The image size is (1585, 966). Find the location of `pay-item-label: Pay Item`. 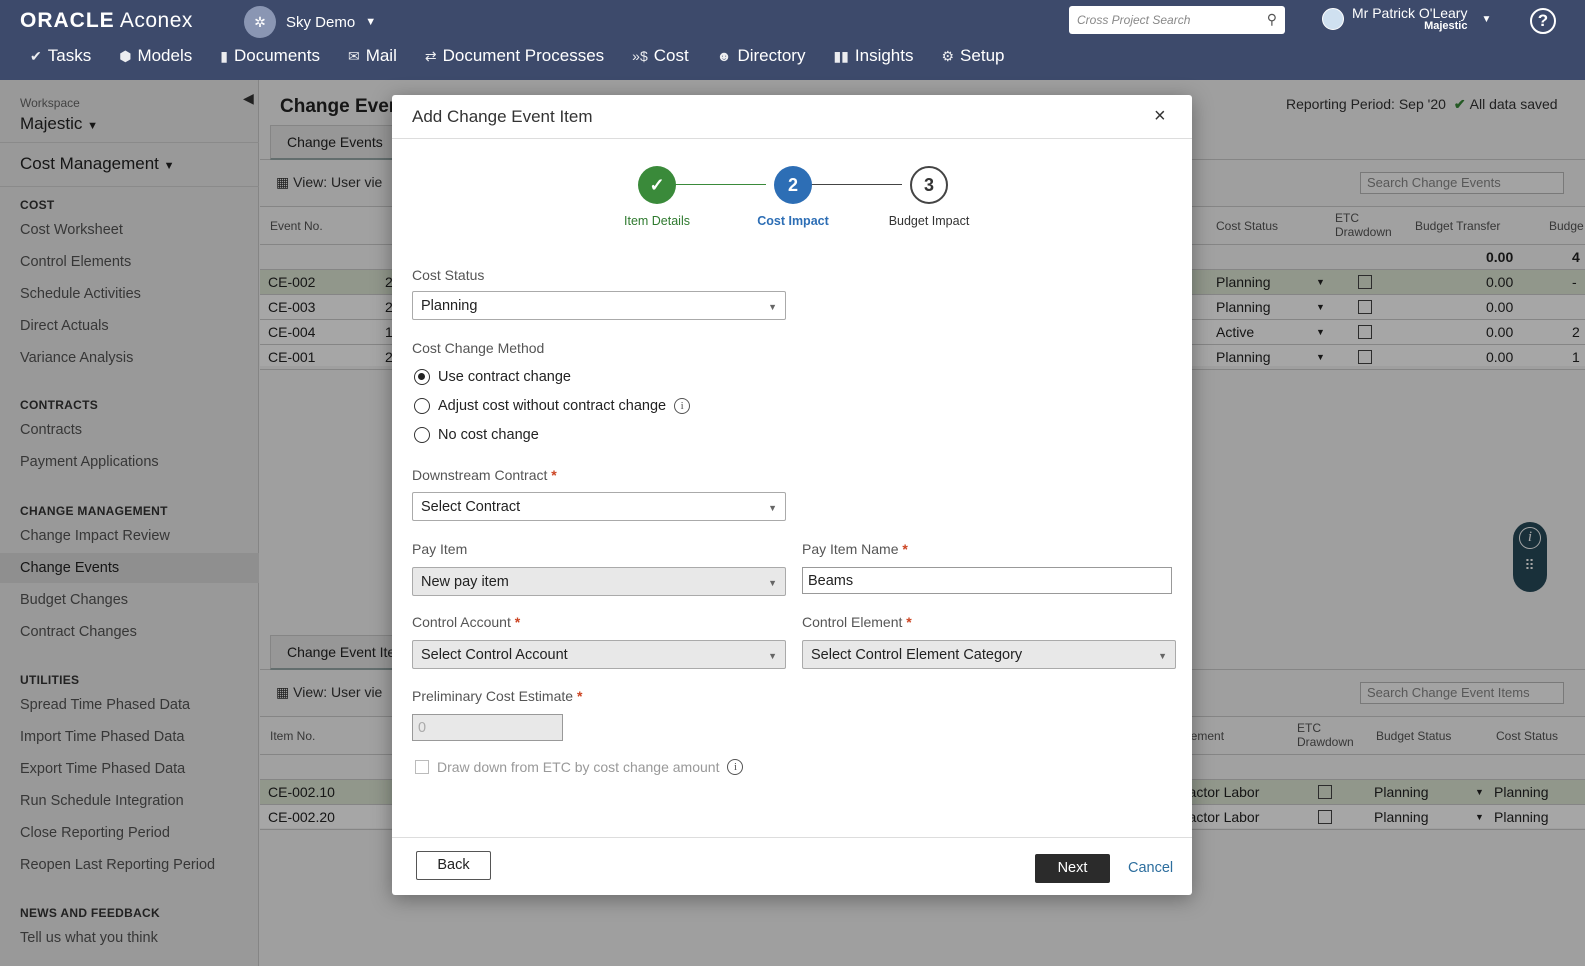

pay-item-label: Pay Item is located at coordinates (440, 549).